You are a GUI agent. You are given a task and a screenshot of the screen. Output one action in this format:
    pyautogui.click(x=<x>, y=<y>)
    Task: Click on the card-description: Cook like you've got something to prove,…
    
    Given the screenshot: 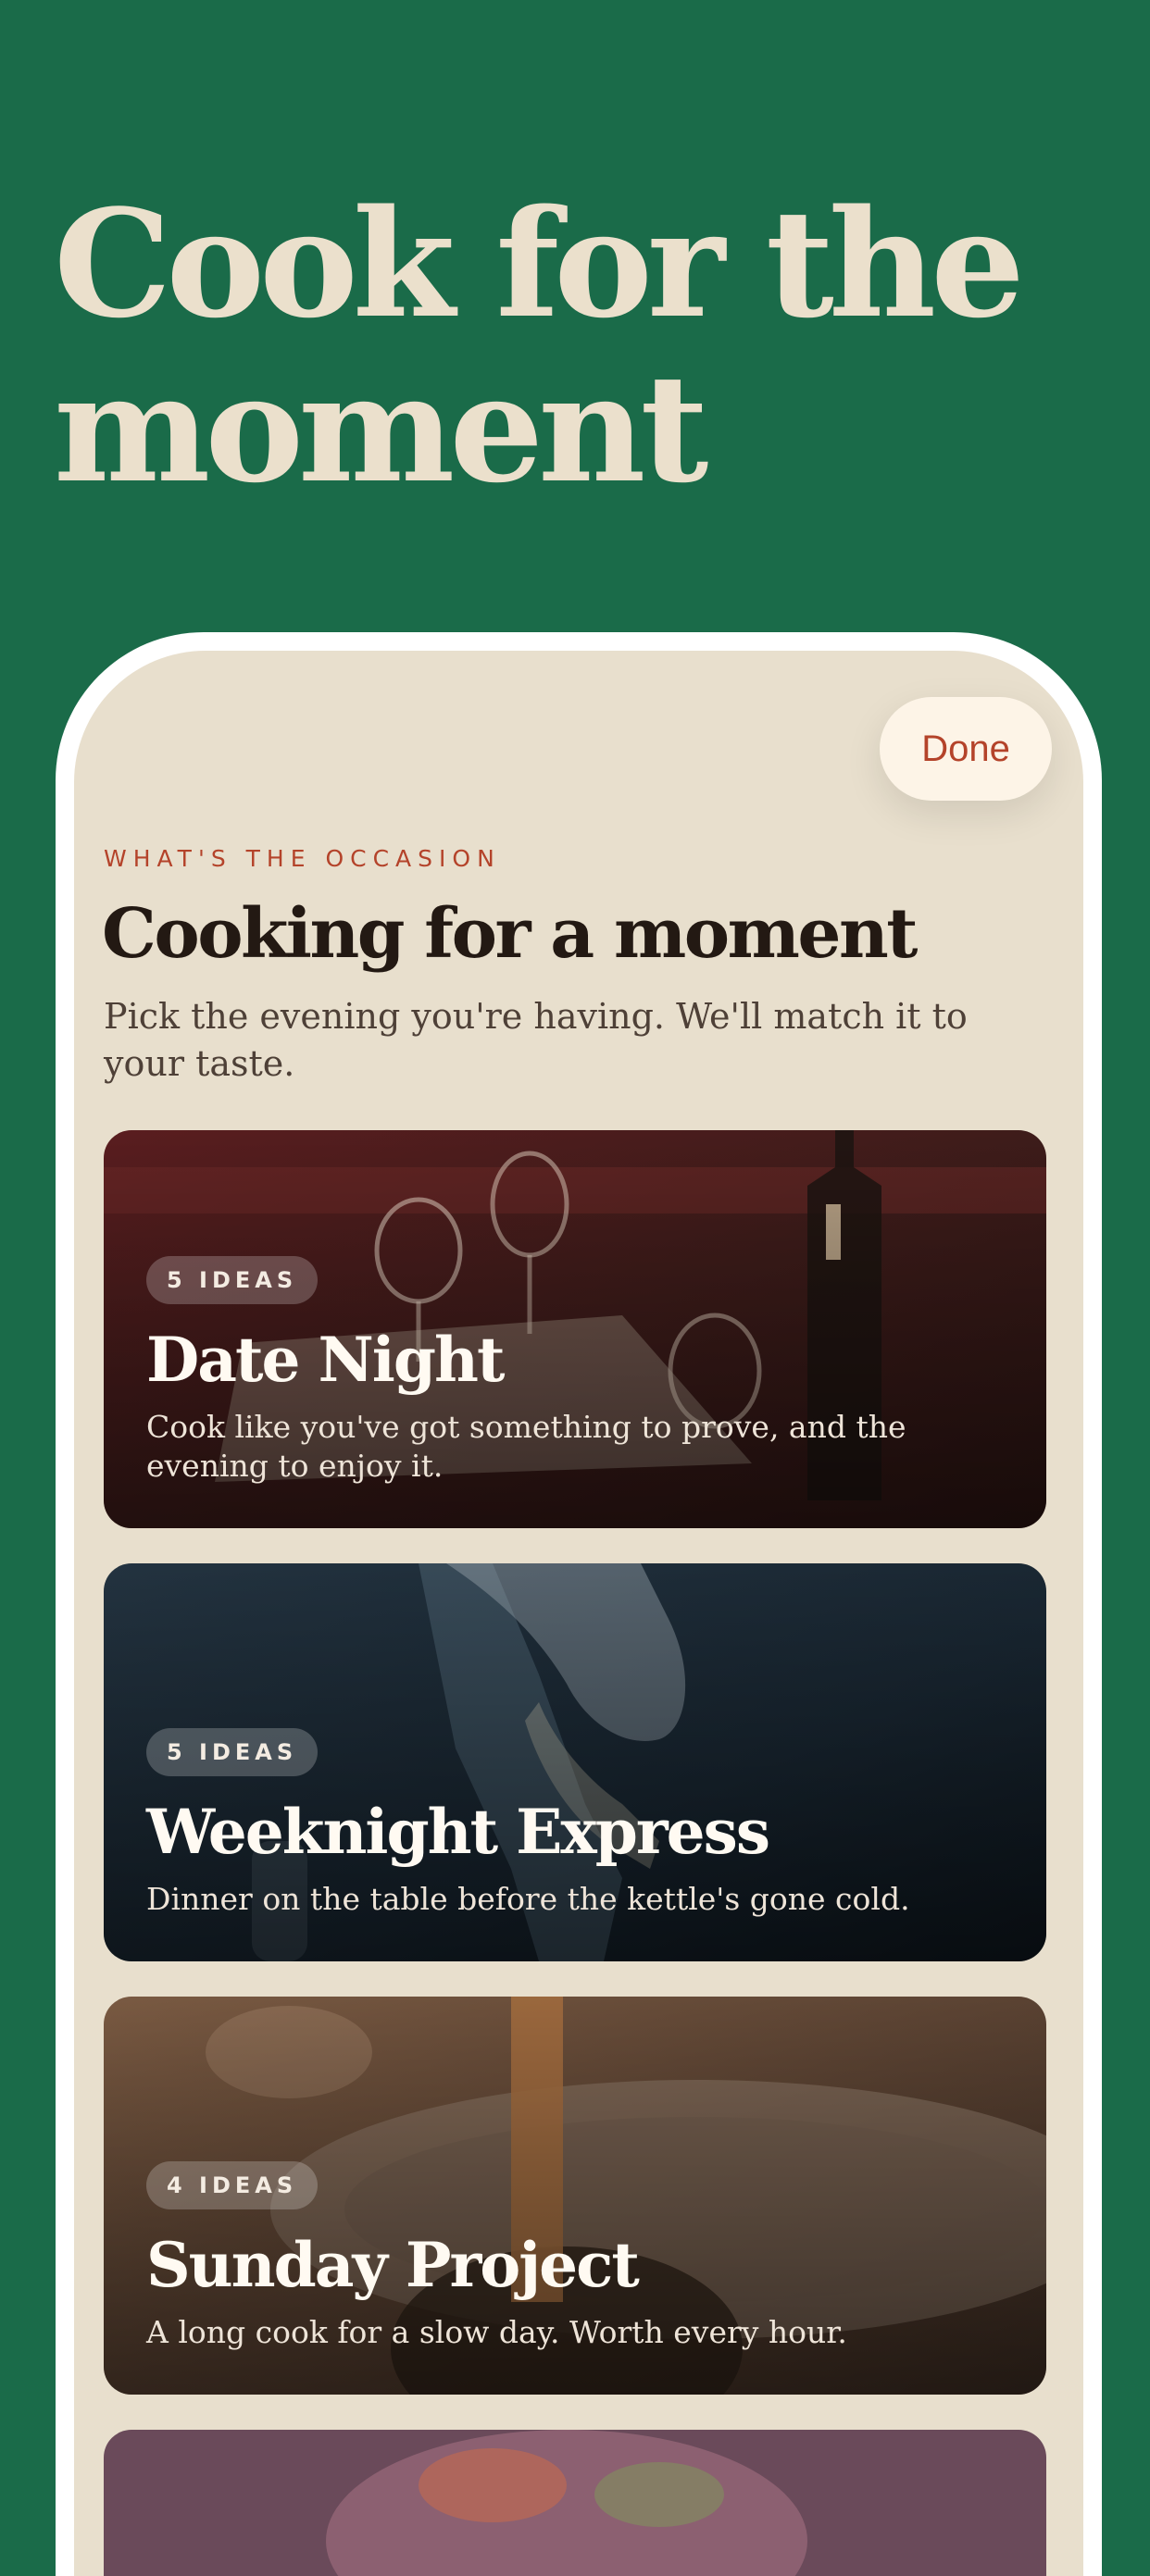 What is the action you would take?
    pyautogui.click(x=526, y=1446)
    